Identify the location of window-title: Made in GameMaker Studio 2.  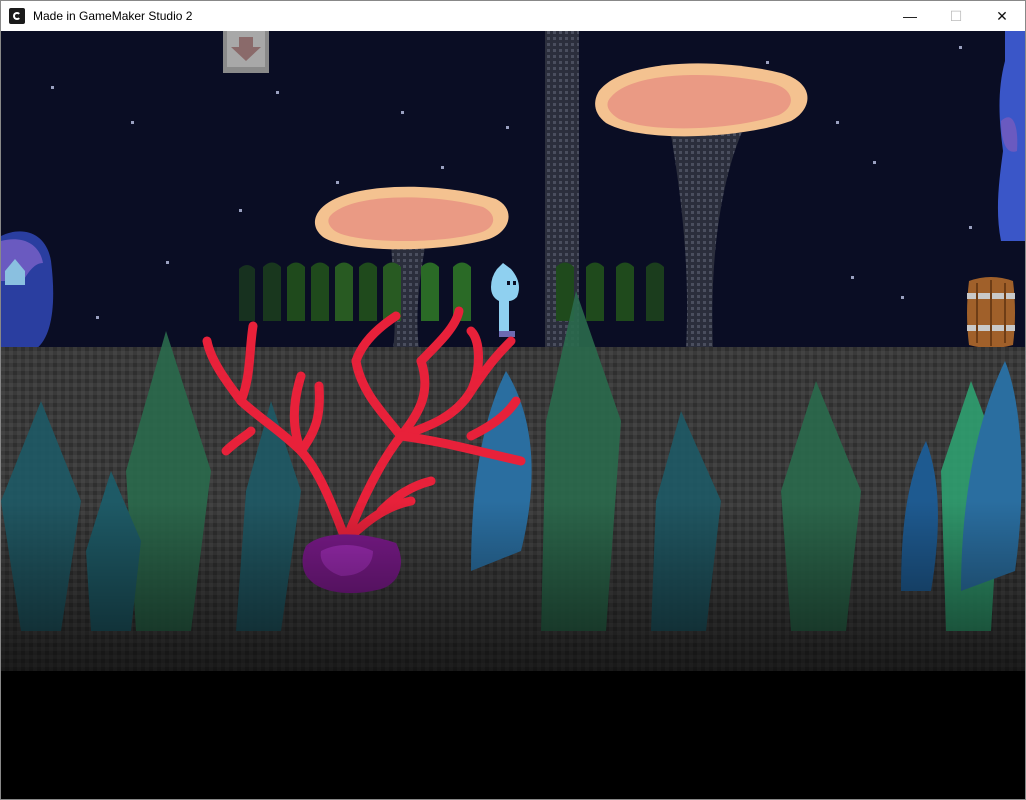
(113, 16).